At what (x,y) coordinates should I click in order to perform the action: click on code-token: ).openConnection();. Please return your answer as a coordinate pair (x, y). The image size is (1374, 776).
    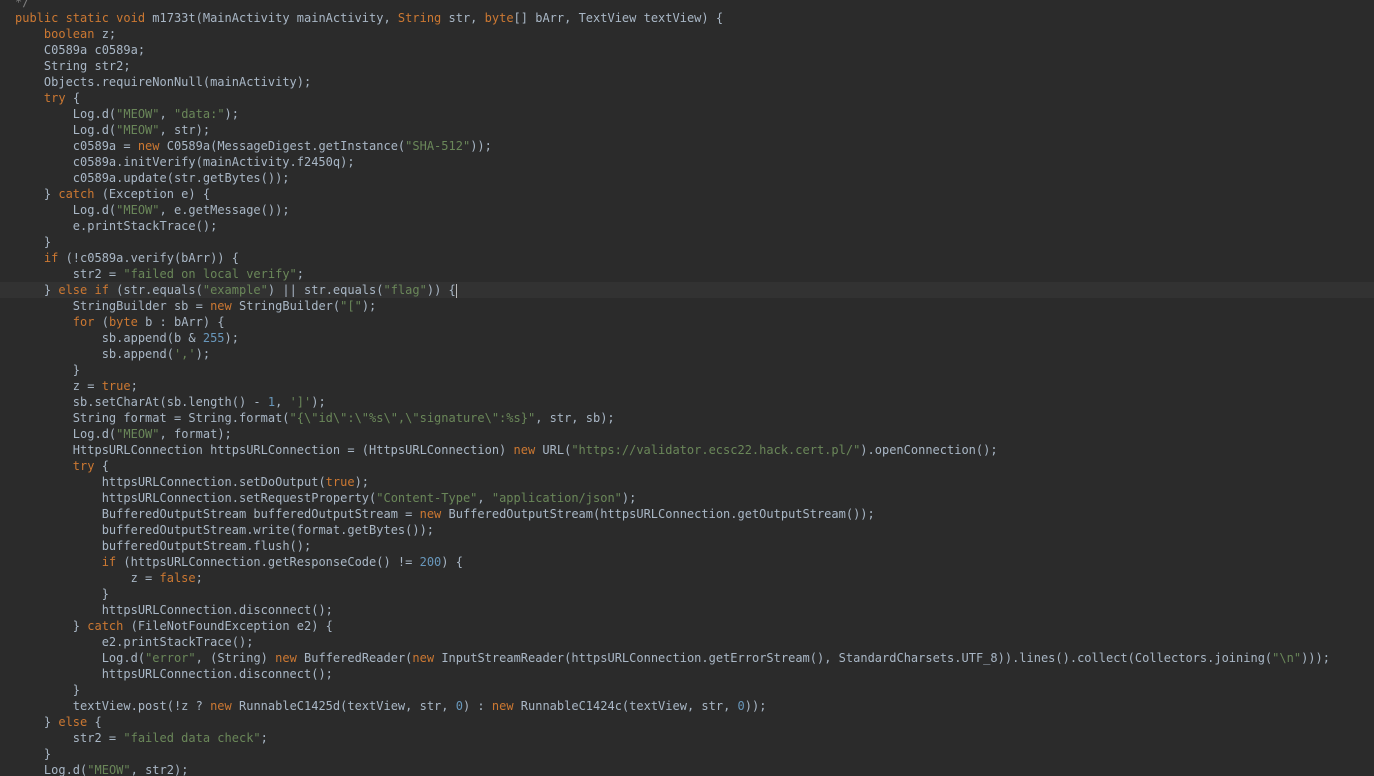
    Looking at the image, I should click on (929, 450).